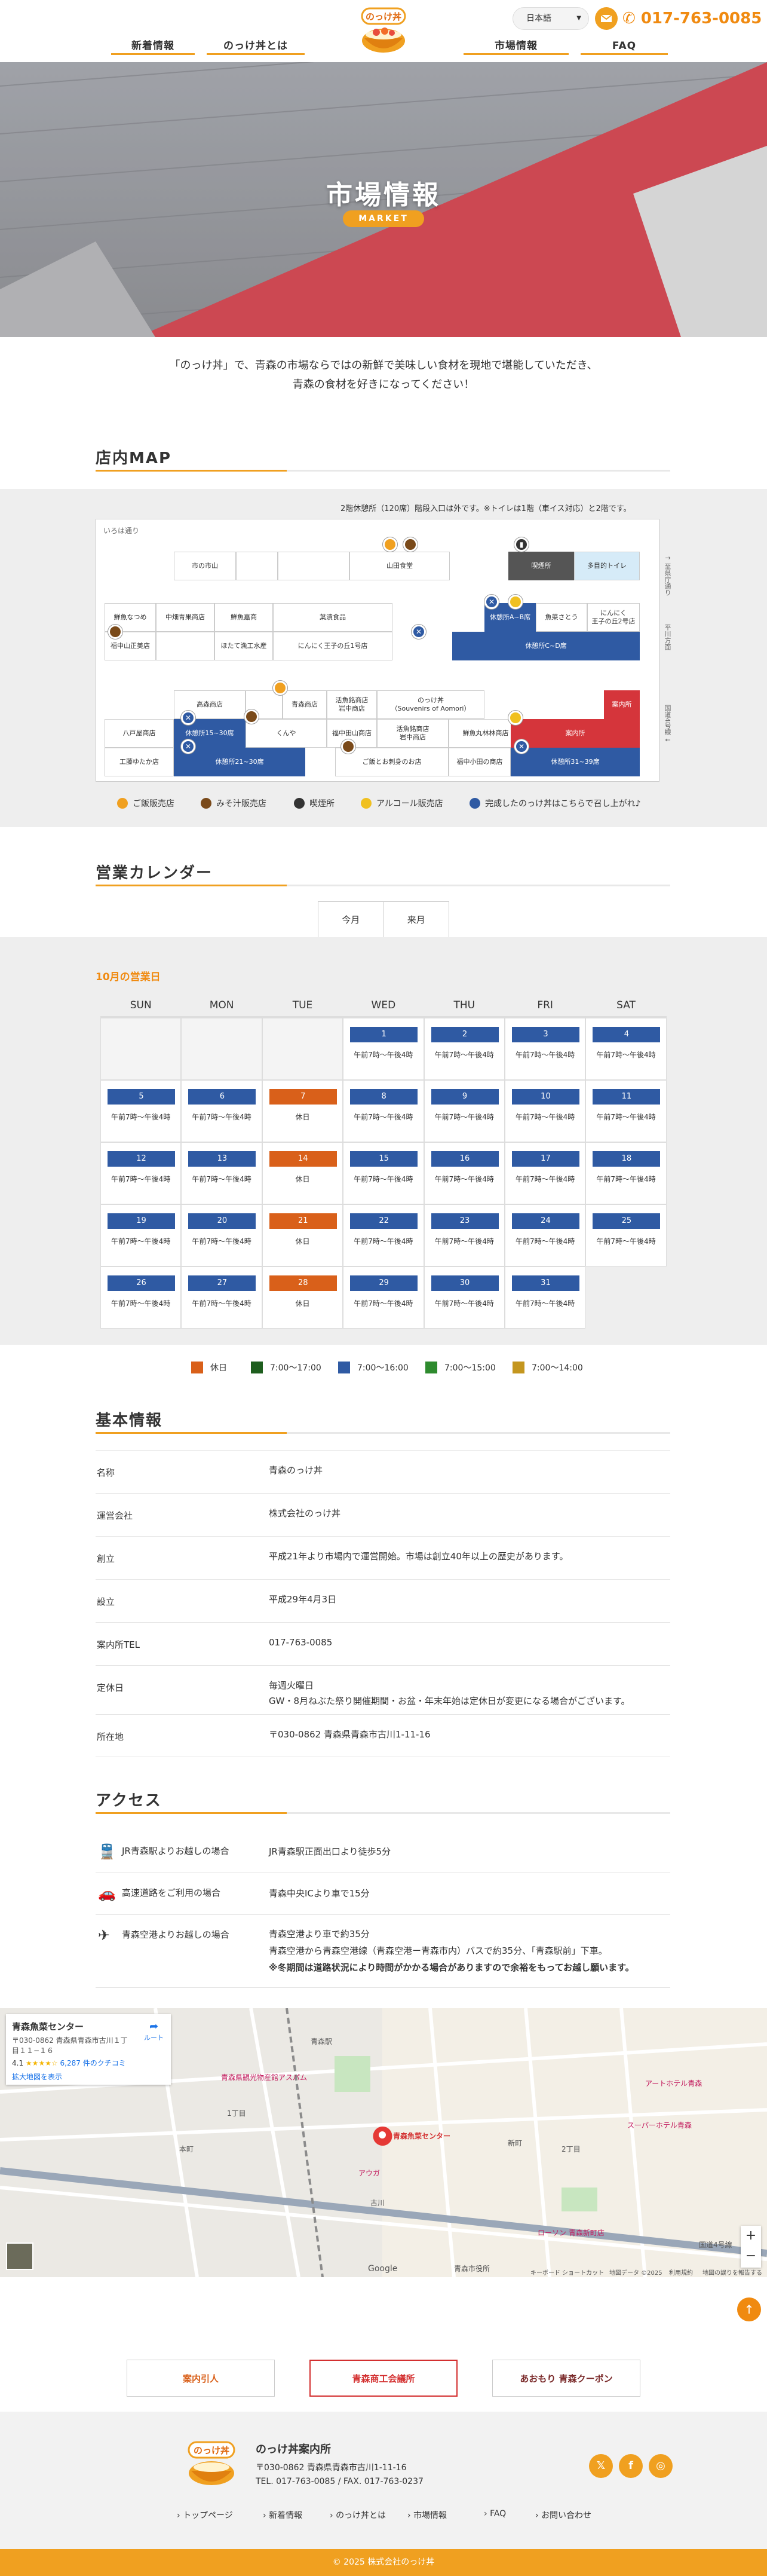 The image size is (767, 2576). I want to click on calendar-day: 9 午前7時〜午後4時, so click(464, 1111).